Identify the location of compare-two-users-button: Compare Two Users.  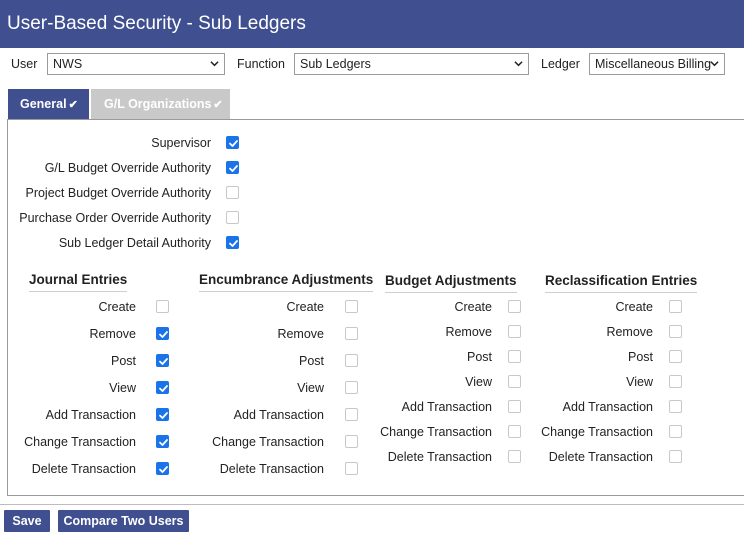
(123, 521).